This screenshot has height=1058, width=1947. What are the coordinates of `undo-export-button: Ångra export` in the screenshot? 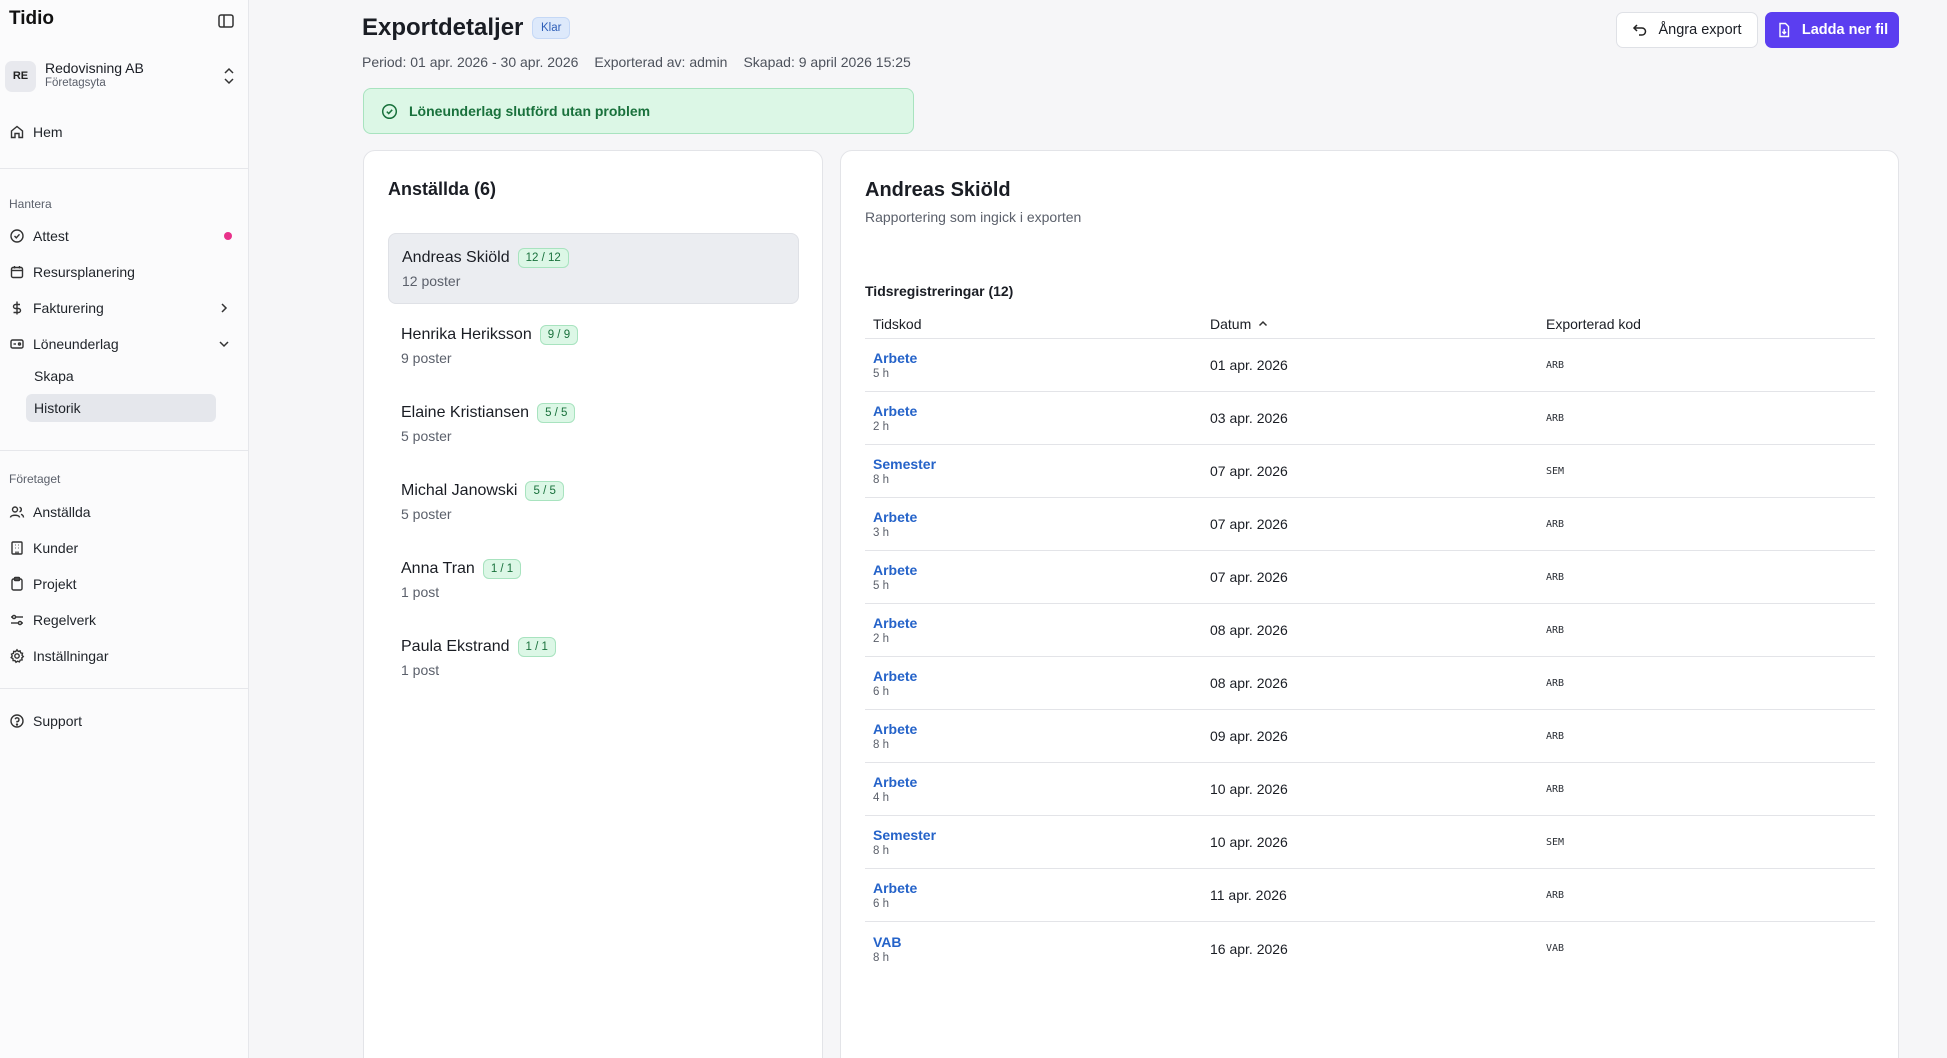 It's located at (1687, 30).